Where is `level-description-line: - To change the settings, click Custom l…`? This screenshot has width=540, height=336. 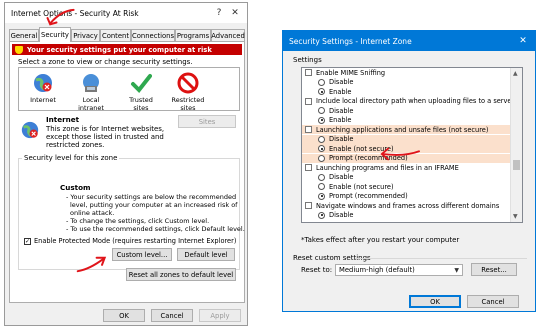
level-description-line: - To change the settings, click Custom l… is located at coordinates (138, 221).